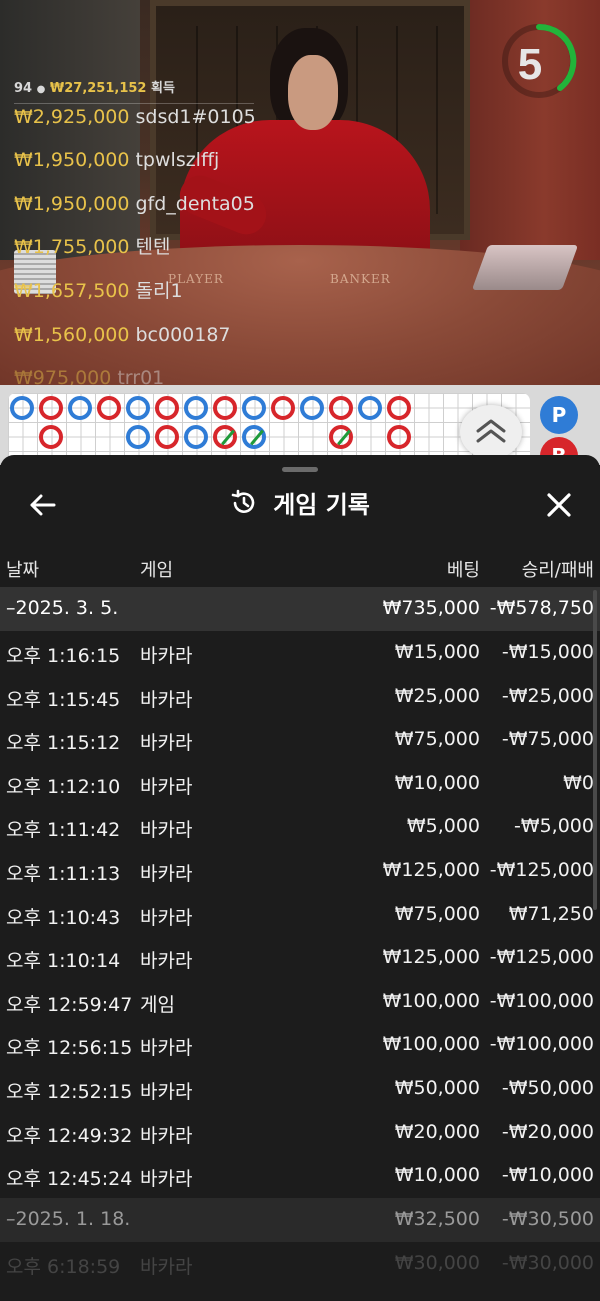 The height and width of the screenshot is (1301, 600). What do you see at coordinates (98, 290) in the screenshot?
I see `winner-row: ₩1,657,500 돌리1` at bounding box center [98, 290].